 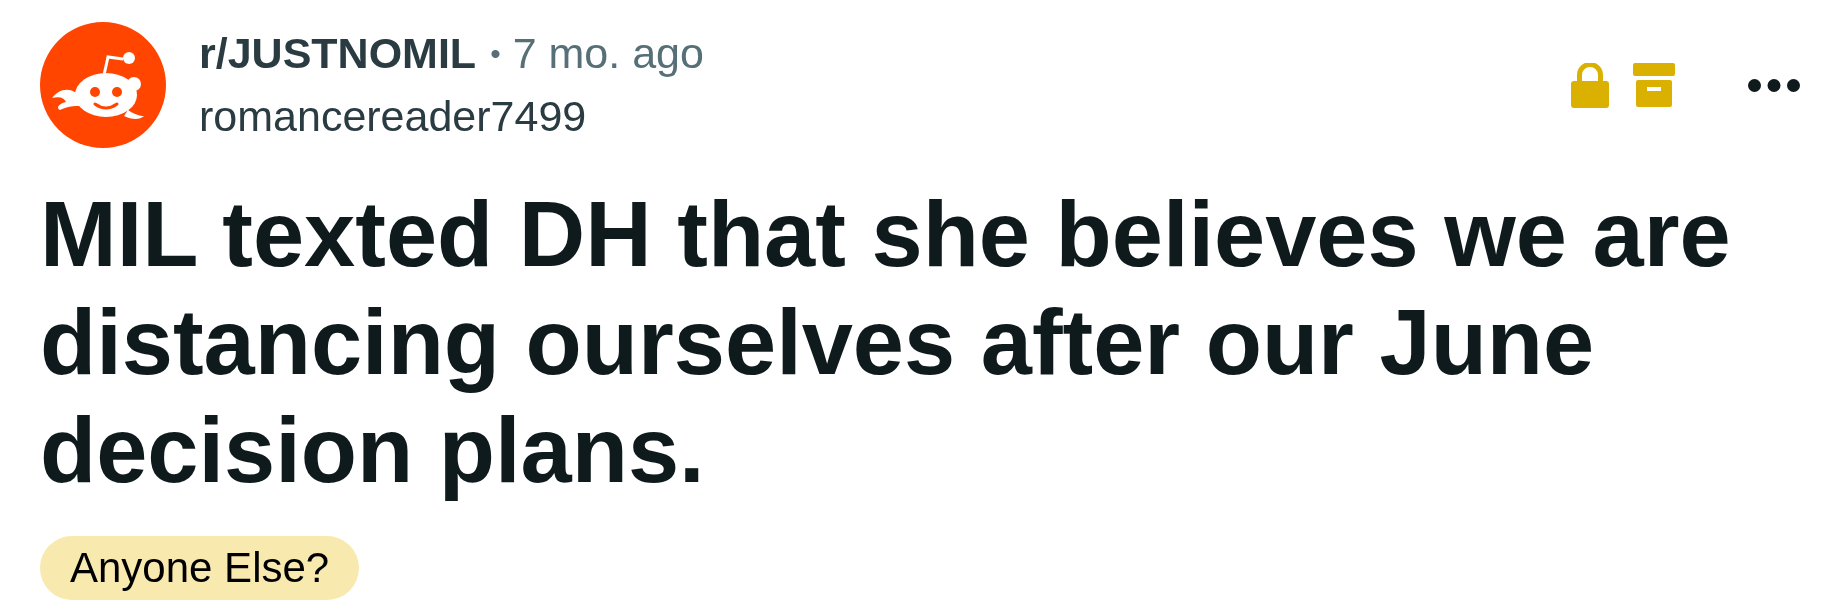 What do you see at coordinates (103, 85) in the screenshot?
I see `subreddit-avatar-icon` at bounding box center [103, 85].